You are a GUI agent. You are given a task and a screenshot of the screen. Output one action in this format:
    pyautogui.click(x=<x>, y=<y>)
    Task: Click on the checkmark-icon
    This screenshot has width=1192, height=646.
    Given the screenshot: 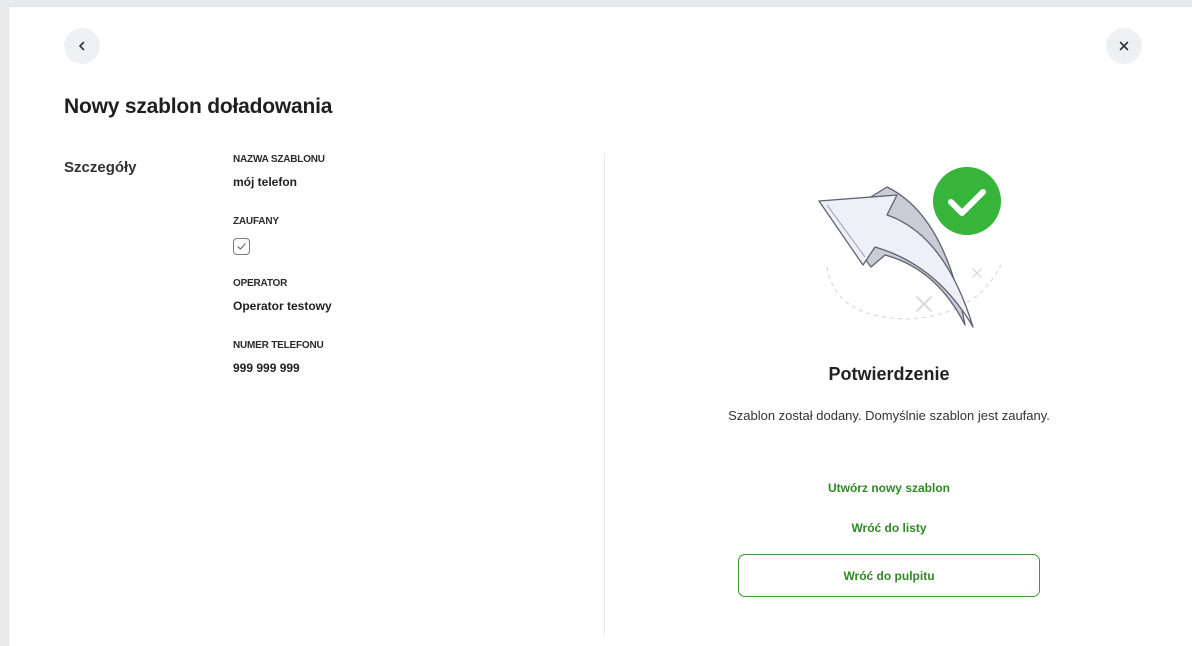 What is the action you would take?
    pyautogui.click(x=241, y=246)
    